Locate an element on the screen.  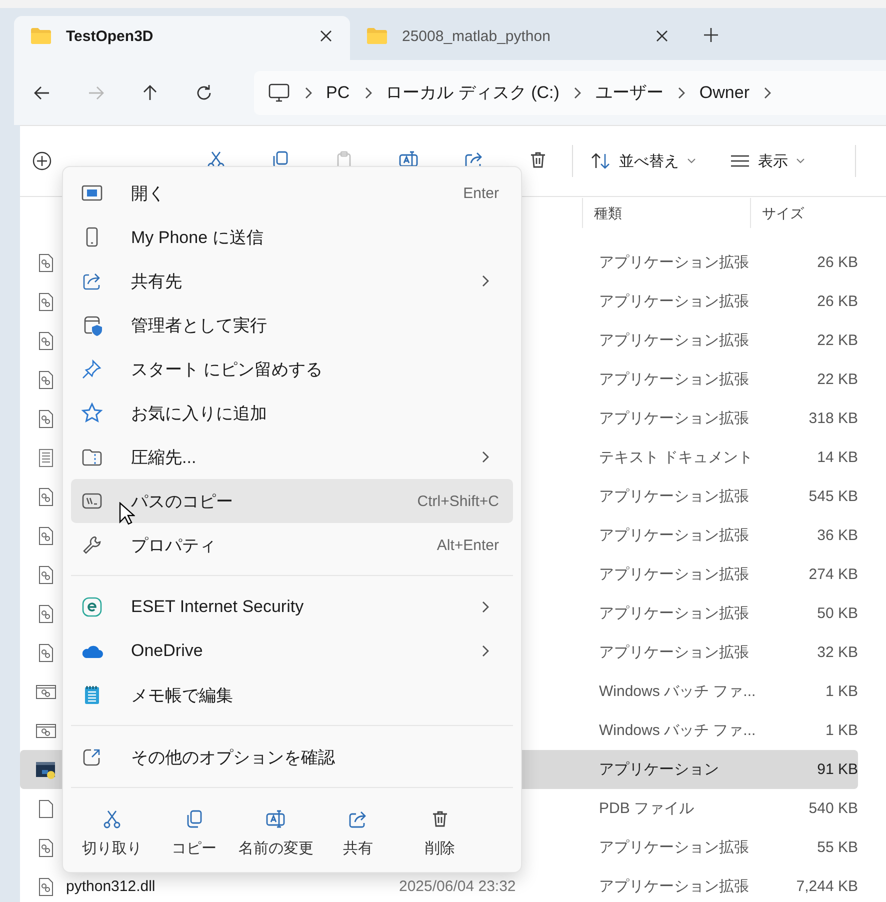
size-cell: 36 KB is located at coordinates (837, 535).